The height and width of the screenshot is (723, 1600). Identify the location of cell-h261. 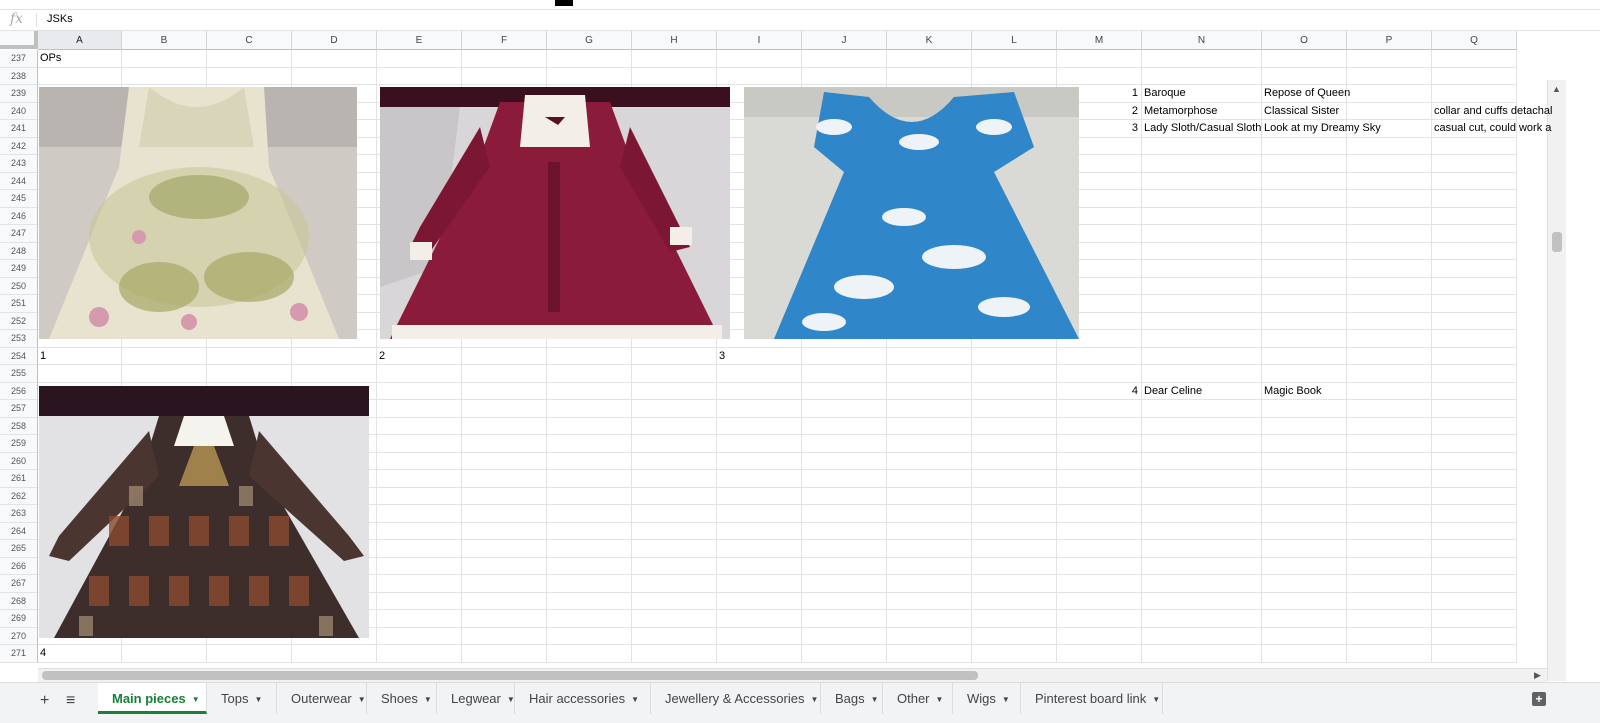
(674, 479).